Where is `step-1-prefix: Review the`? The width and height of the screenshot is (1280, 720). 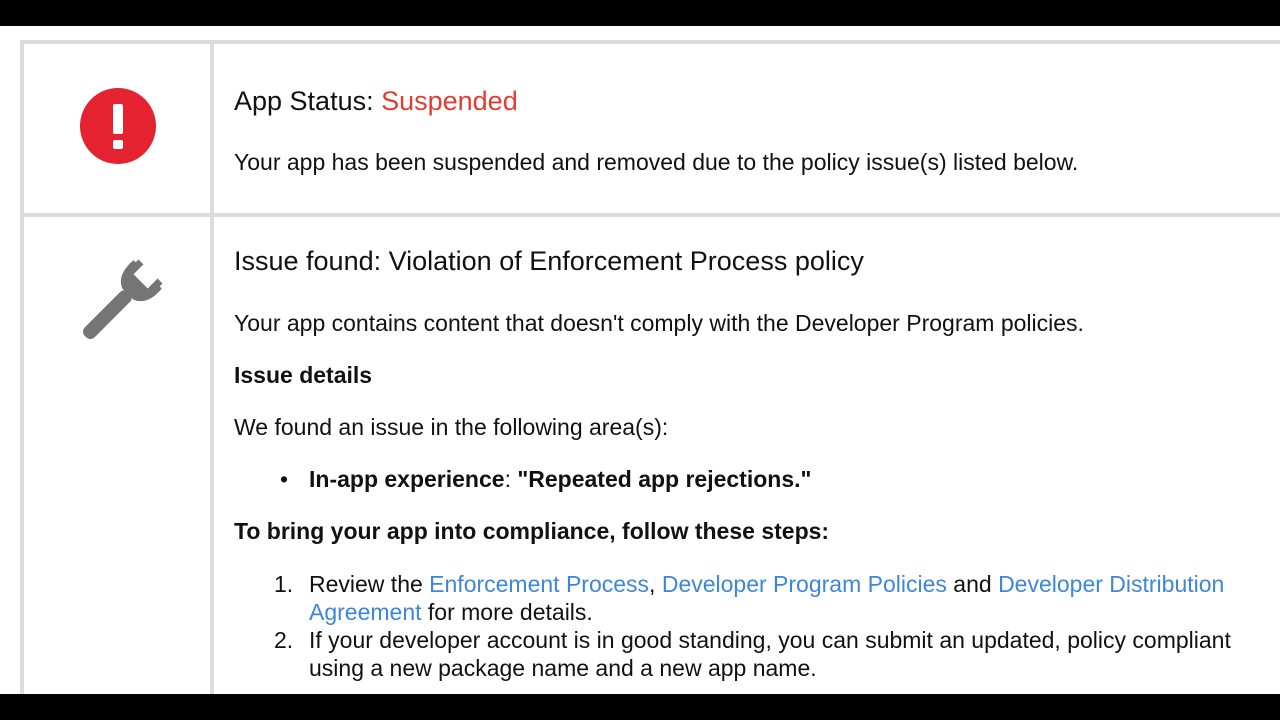 step-1-prefix: Review the is located at coordinates (369, 584).